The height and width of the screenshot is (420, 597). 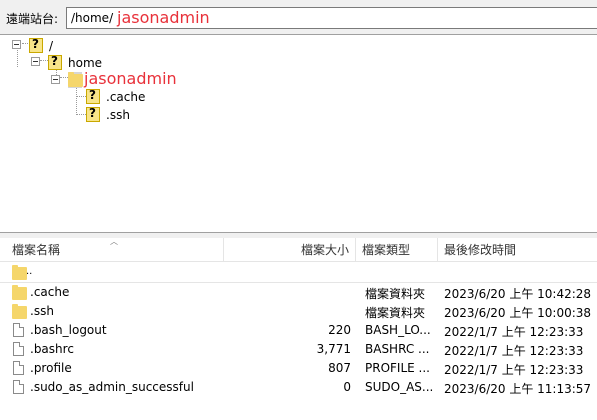 I want to click on path-prefix: /home/, so click(x=92, y=18).